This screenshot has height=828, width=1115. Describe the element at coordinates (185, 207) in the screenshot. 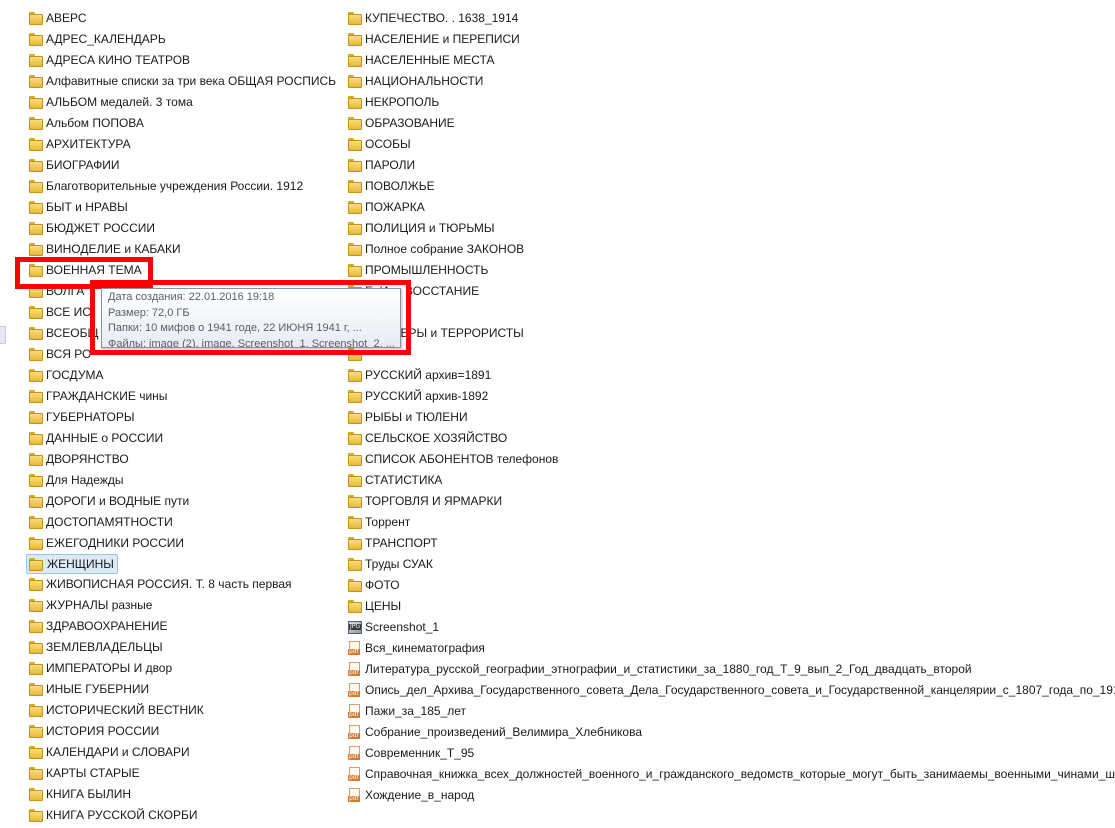

I see `folder-item: БЫТ и НРАВЫ` at that location.